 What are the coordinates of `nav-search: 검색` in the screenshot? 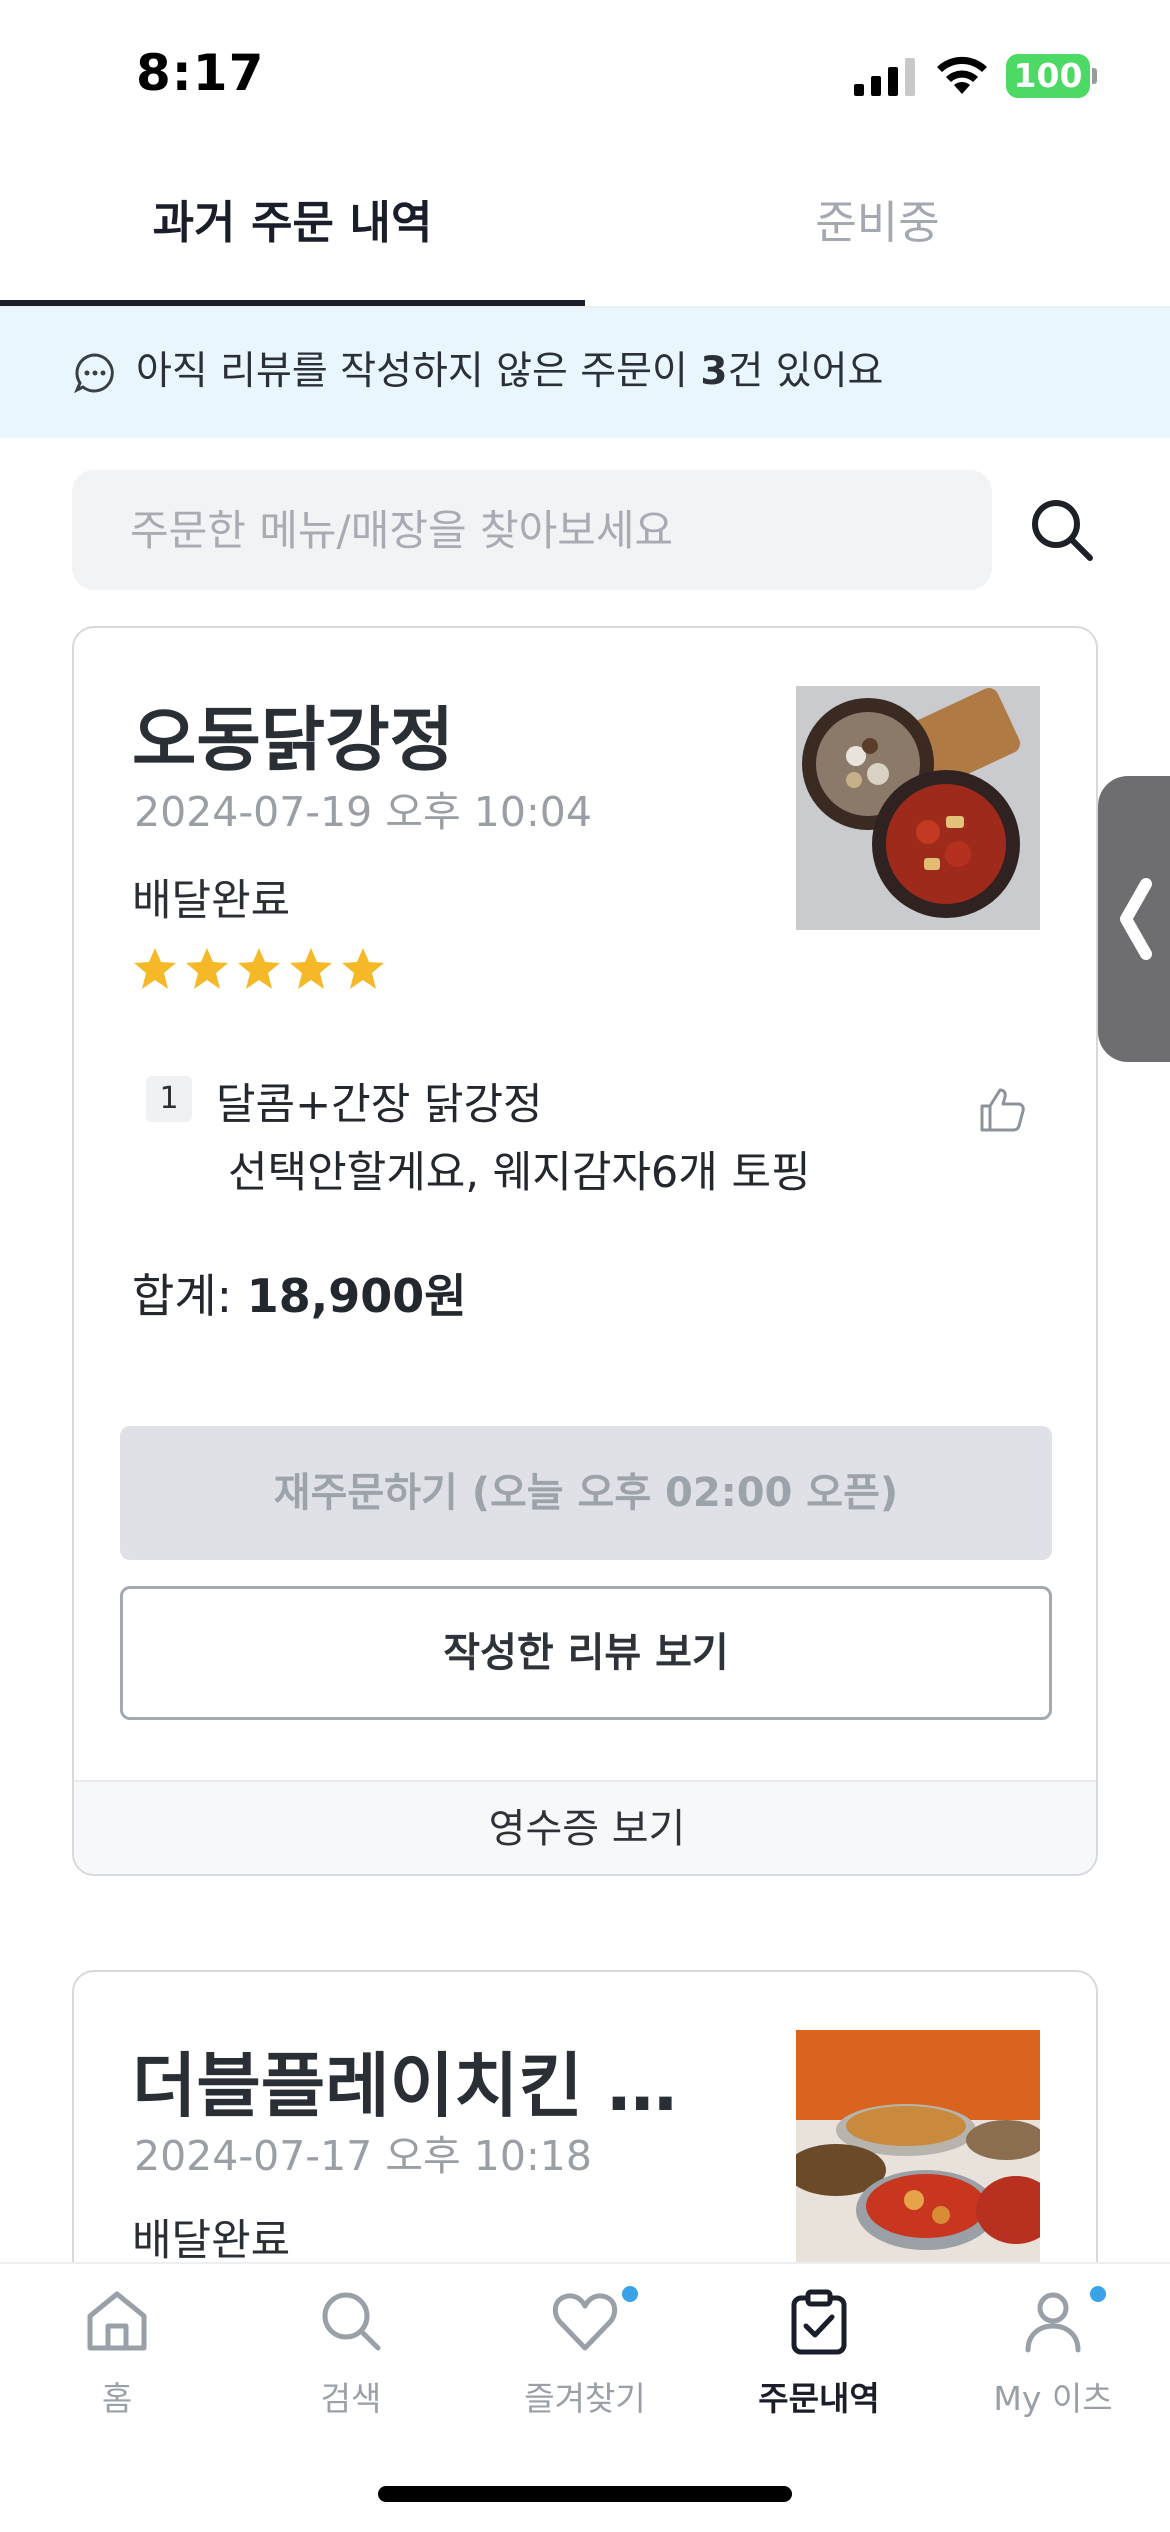 It's located at (351, 2354).